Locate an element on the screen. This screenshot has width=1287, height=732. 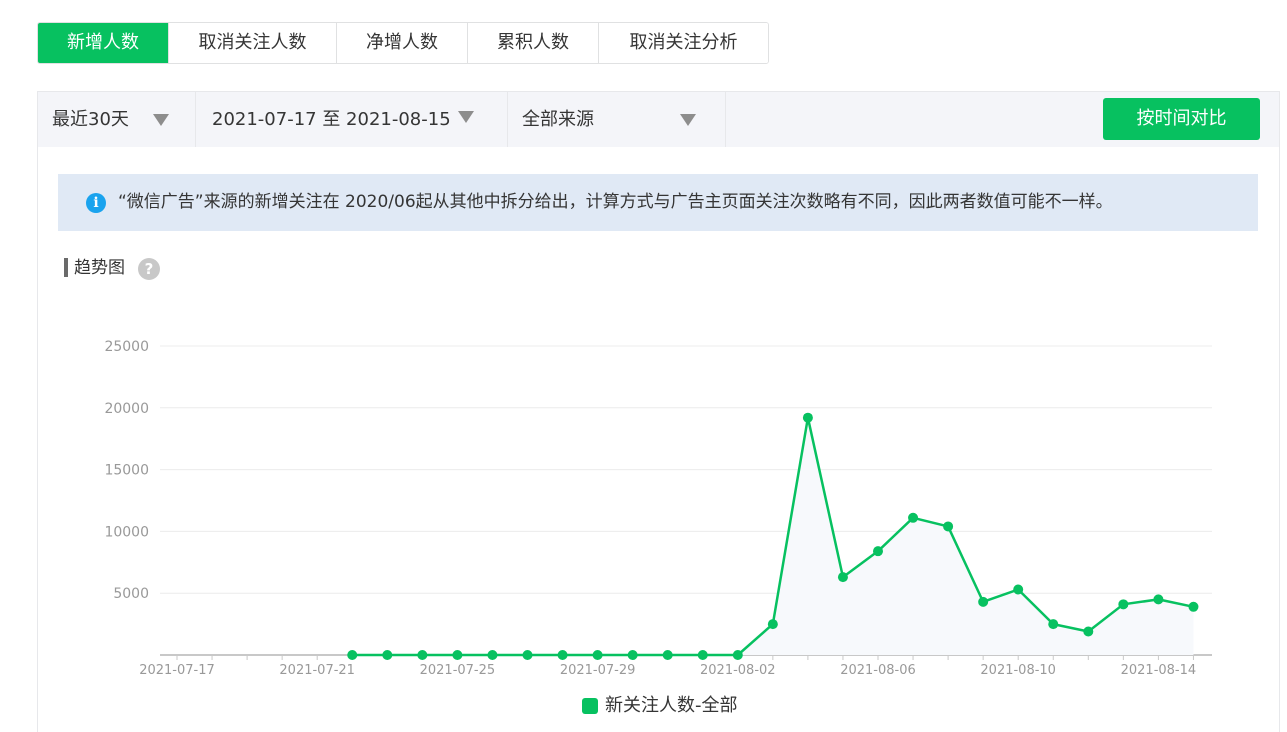
x-tick-label: 2021-07-21 is located at coordinates (317, 670).